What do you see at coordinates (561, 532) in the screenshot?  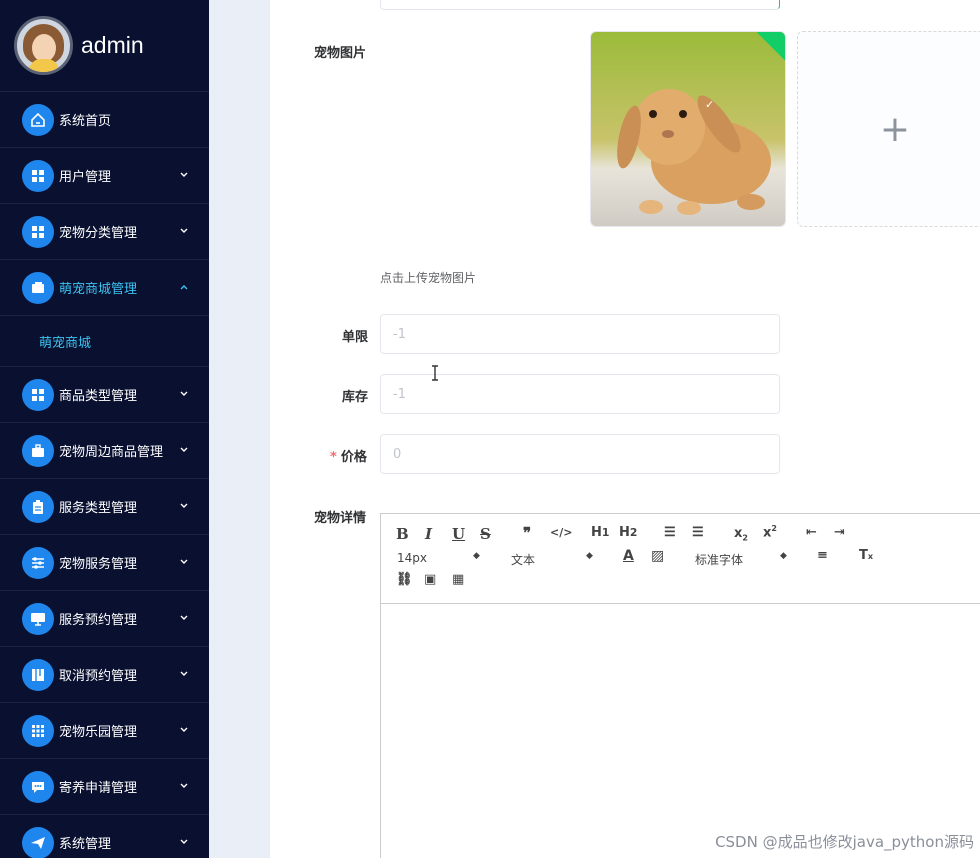 I see `code-block-icon: </>` at bounding box center [561, 532].